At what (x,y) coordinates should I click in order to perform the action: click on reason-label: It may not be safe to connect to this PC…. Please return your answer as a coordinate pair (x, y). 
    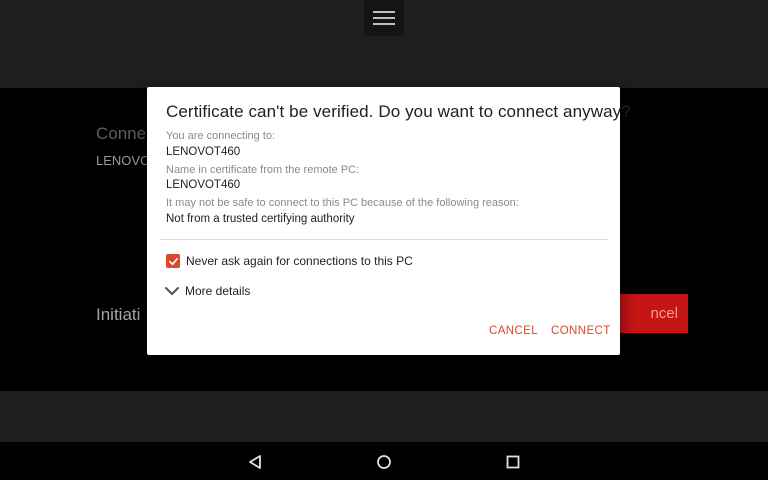
    Looking at the image, I should click on (342, 203).